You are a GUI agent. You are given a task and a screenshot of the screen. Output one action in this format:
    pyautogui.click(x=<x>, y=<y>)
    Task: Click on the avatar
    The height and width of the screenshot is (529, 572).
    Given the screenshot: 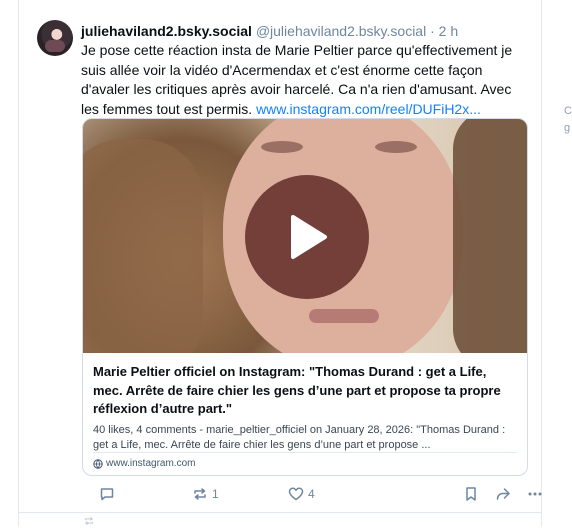 What is the action you would take?
    pyautogui.click(x=55, y=38)
    